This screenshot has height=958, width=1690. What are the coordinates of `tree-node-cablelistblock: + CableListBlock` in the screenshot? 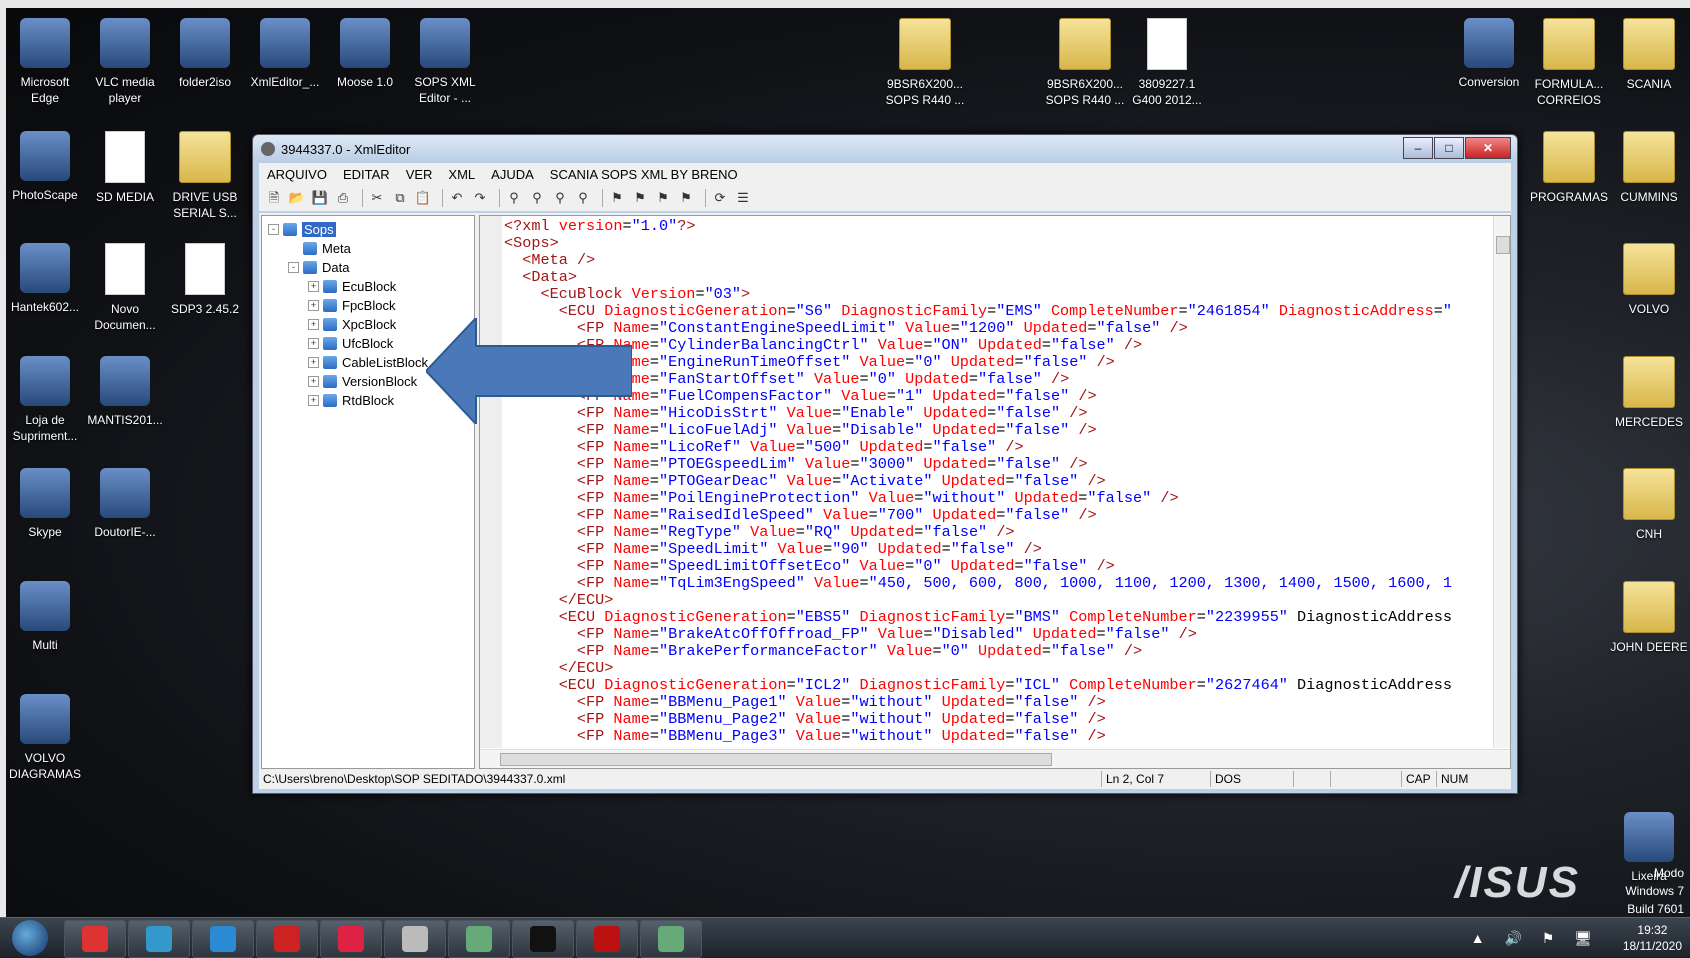 It's located at (368, 362).